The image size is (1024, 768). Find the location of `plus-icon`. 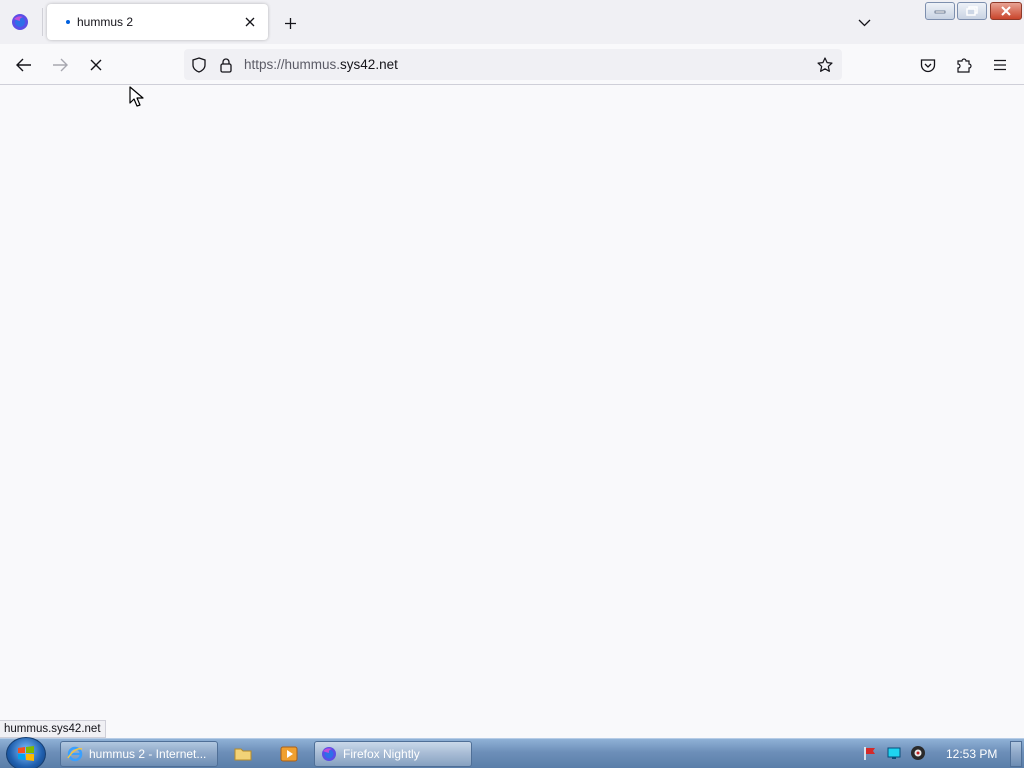

plus-icon is located at coordinates (290, 23).